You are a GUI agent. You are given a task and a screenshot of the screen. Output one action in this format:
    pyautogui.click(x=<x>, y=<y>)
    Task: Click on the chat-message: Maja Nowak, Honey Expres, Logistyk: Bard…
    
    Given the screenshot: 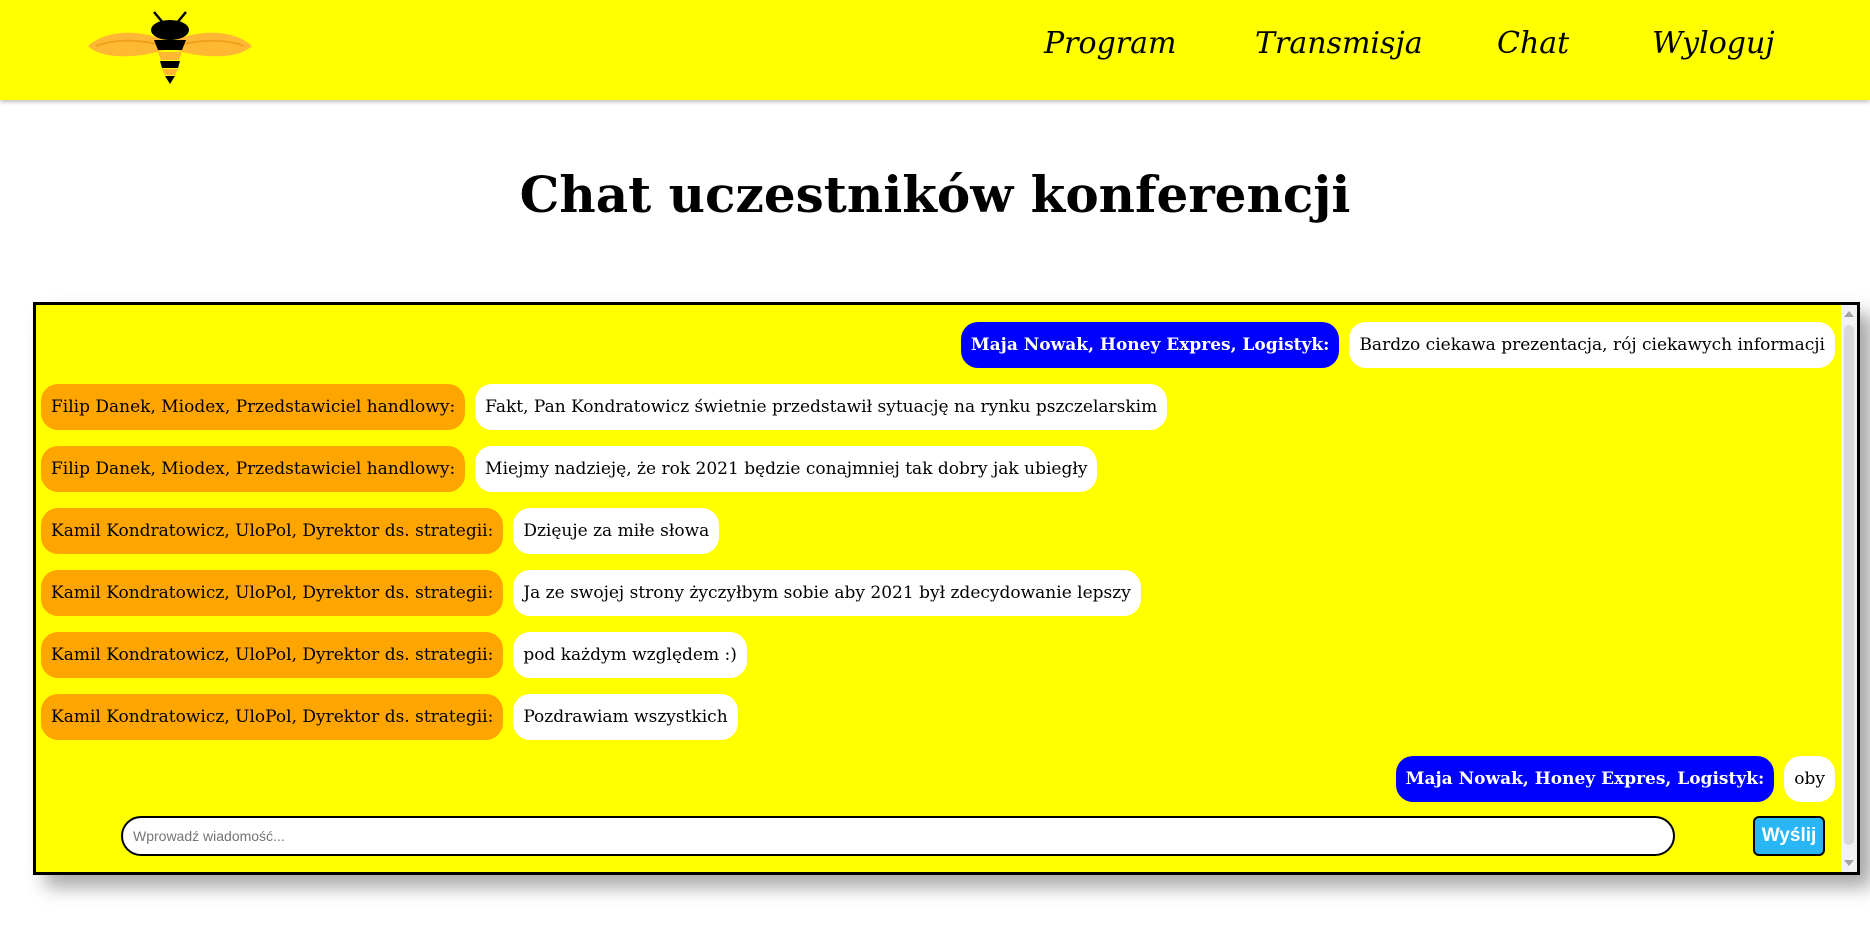 What is the action you would take?
    pyautogui.click(x=1397, y=345)
    